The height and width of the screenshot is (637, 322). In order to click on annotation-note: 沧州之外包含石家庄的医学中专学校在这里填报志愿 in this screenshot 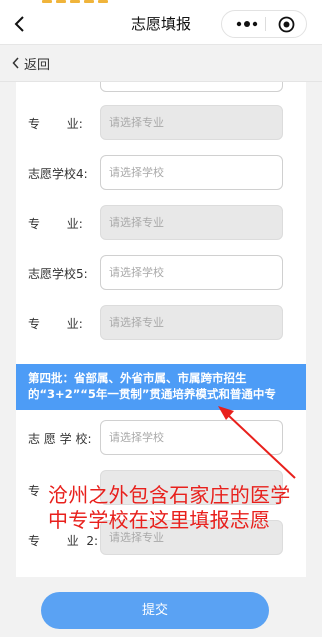, I will do `click(169, 507)`.